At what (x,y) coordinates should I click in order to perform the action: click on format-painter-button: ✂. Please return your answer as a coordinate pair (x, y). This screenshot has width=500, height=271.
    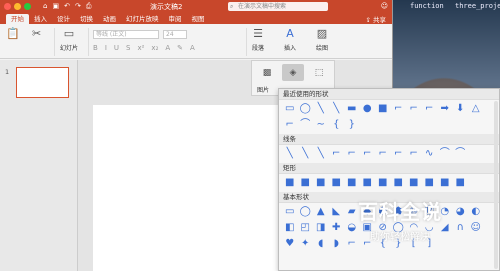
    Looking at the image, I should click on (36, 35).